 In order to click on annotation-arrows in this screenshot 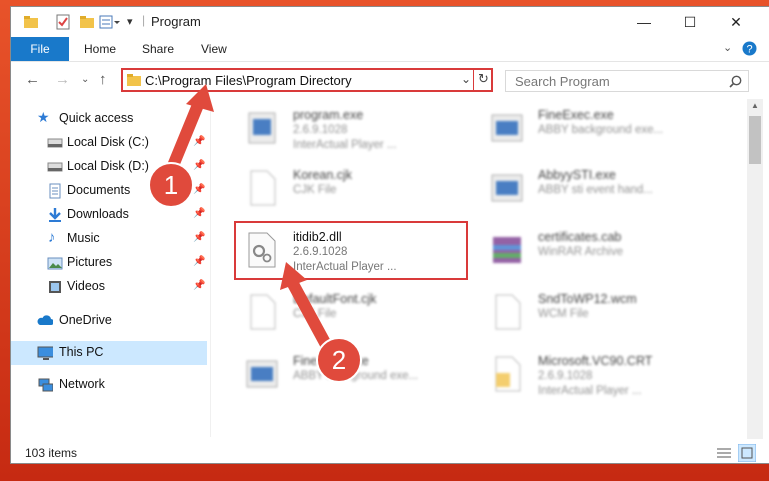, I will do `click(249, 221)`.